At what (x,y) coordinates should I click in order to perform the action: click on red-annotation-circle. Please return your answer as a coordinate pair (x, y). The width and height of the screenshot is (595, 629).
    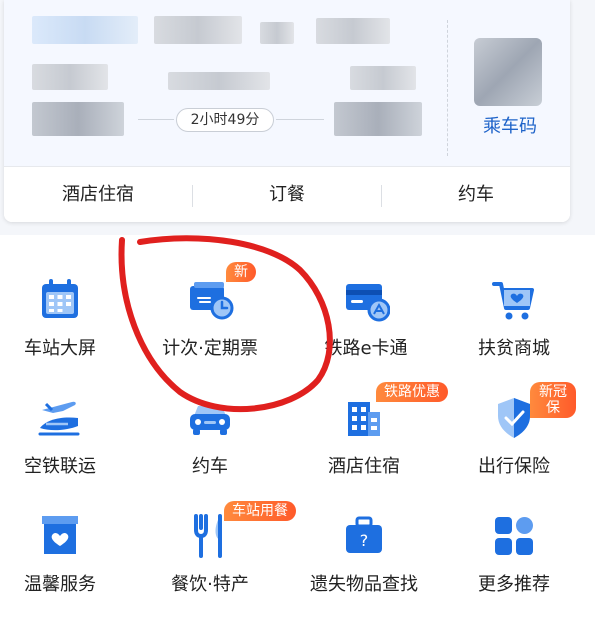
    Looking at the image, I should click on (225, 324).